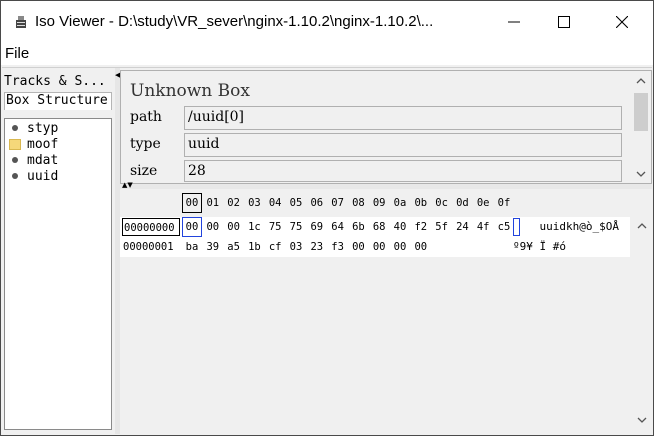 This screenshot has height=436, width=654. I want to click on hex-byte: ba, so click(192, 247).